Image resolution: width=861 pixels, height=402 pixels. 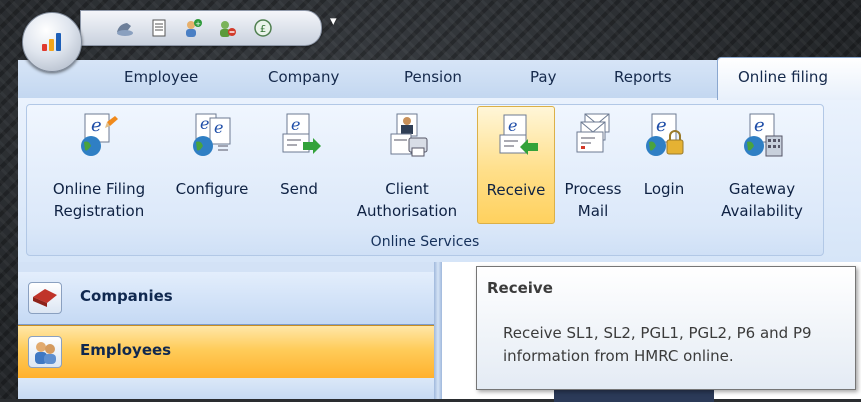 I want to click on nav-item-employees: Employees, so click(x=226, y=352).